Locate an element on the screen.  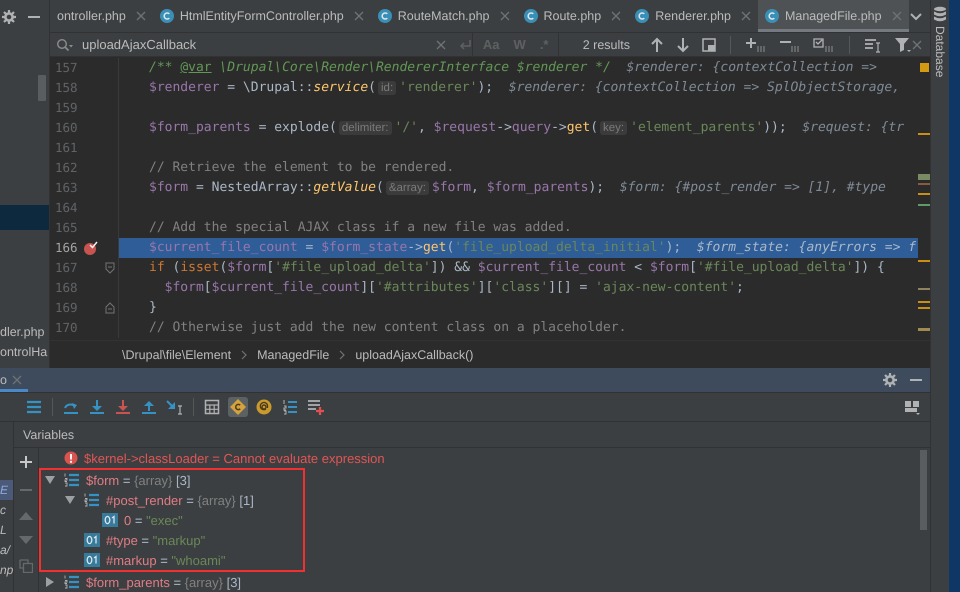
line-number: 167 is located at coordinates (66, 268).